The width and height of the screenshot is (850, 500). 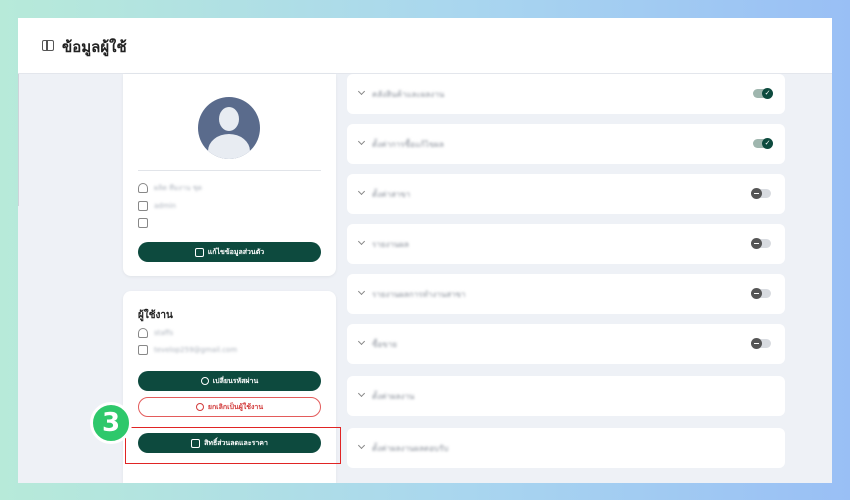 What do you see at coordinates (384, 344) in the screenshot?
I see `permission-label: ซื้อขาย` at bounding box center [384, 344].